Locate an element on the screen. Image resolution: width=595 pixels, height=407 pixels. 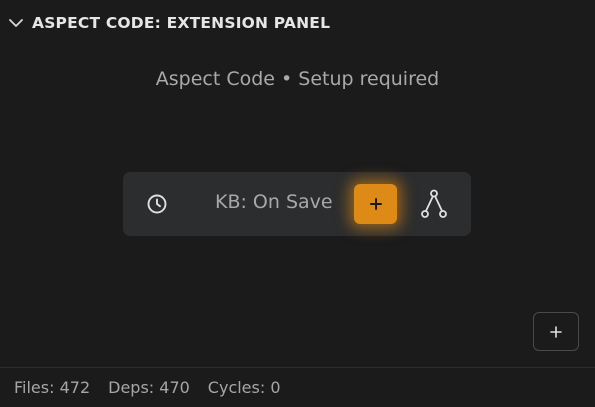
cycles-count: Cycles: 0 is located at coordinates (244, 387).